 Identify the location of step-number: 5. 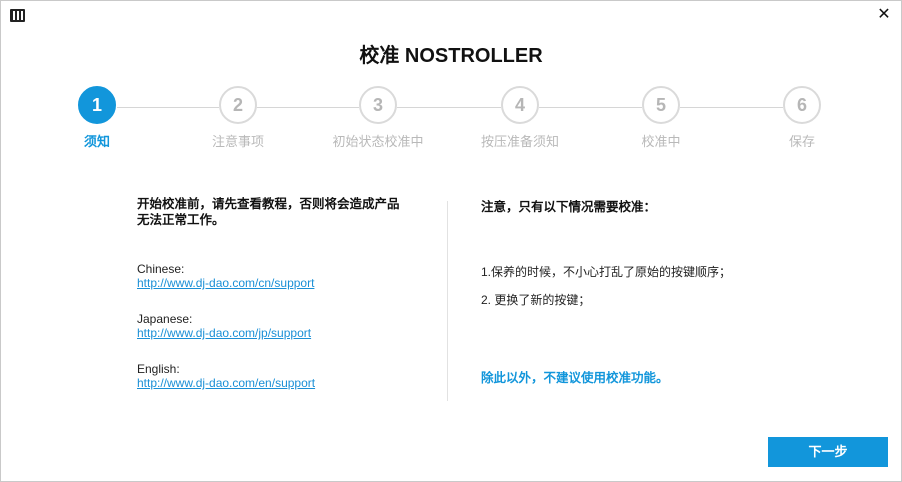
(661, 105).